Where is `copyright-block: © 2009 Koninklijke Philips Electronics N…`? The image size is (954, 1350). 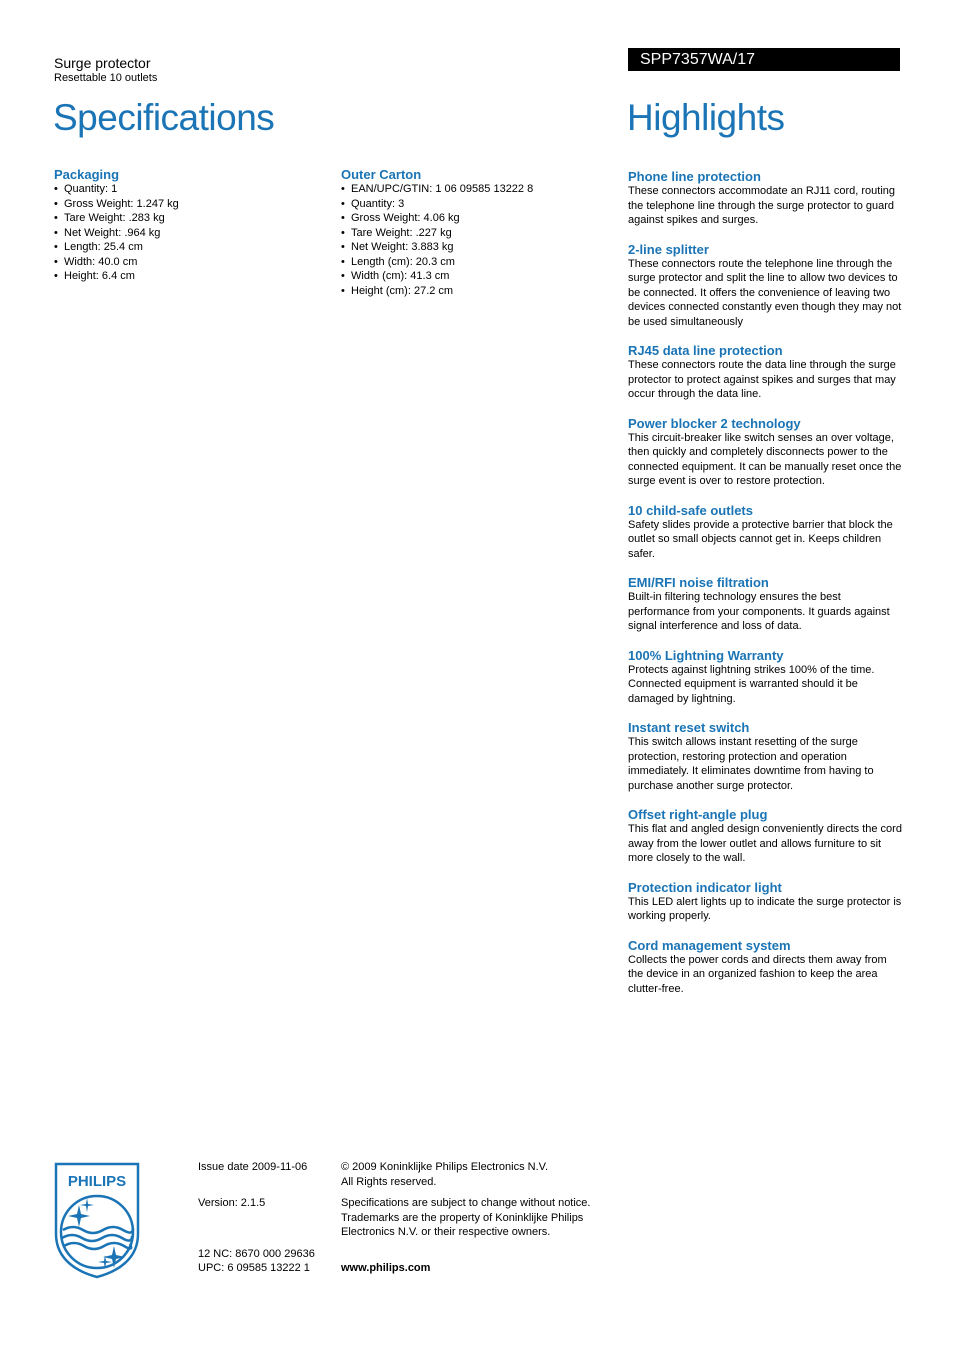 copyright-block: © 2009 Koninklijke Philips Electronics N… is located at coordinates (476, 1174).